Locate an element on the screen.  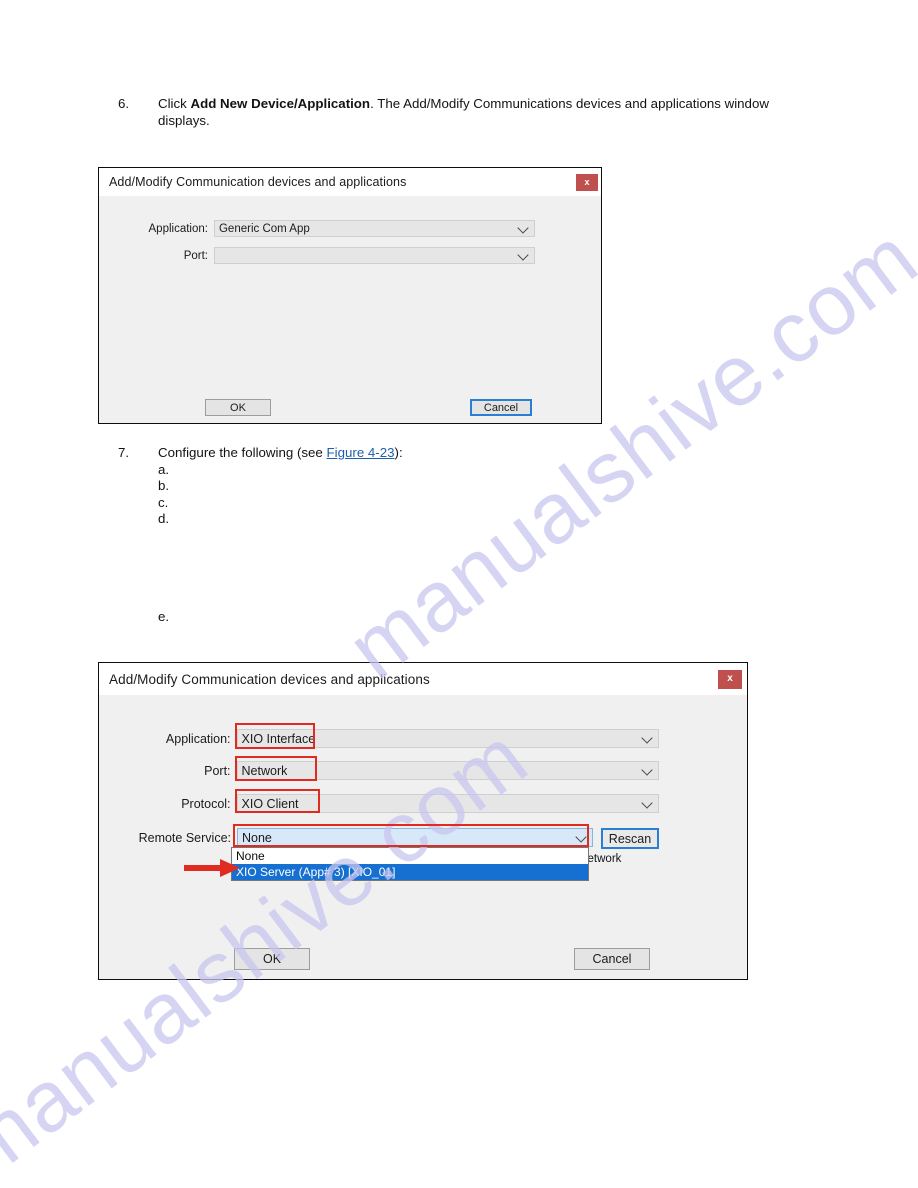
step-7-sublist-continued-list: e. is located at coordinates (418, 617).